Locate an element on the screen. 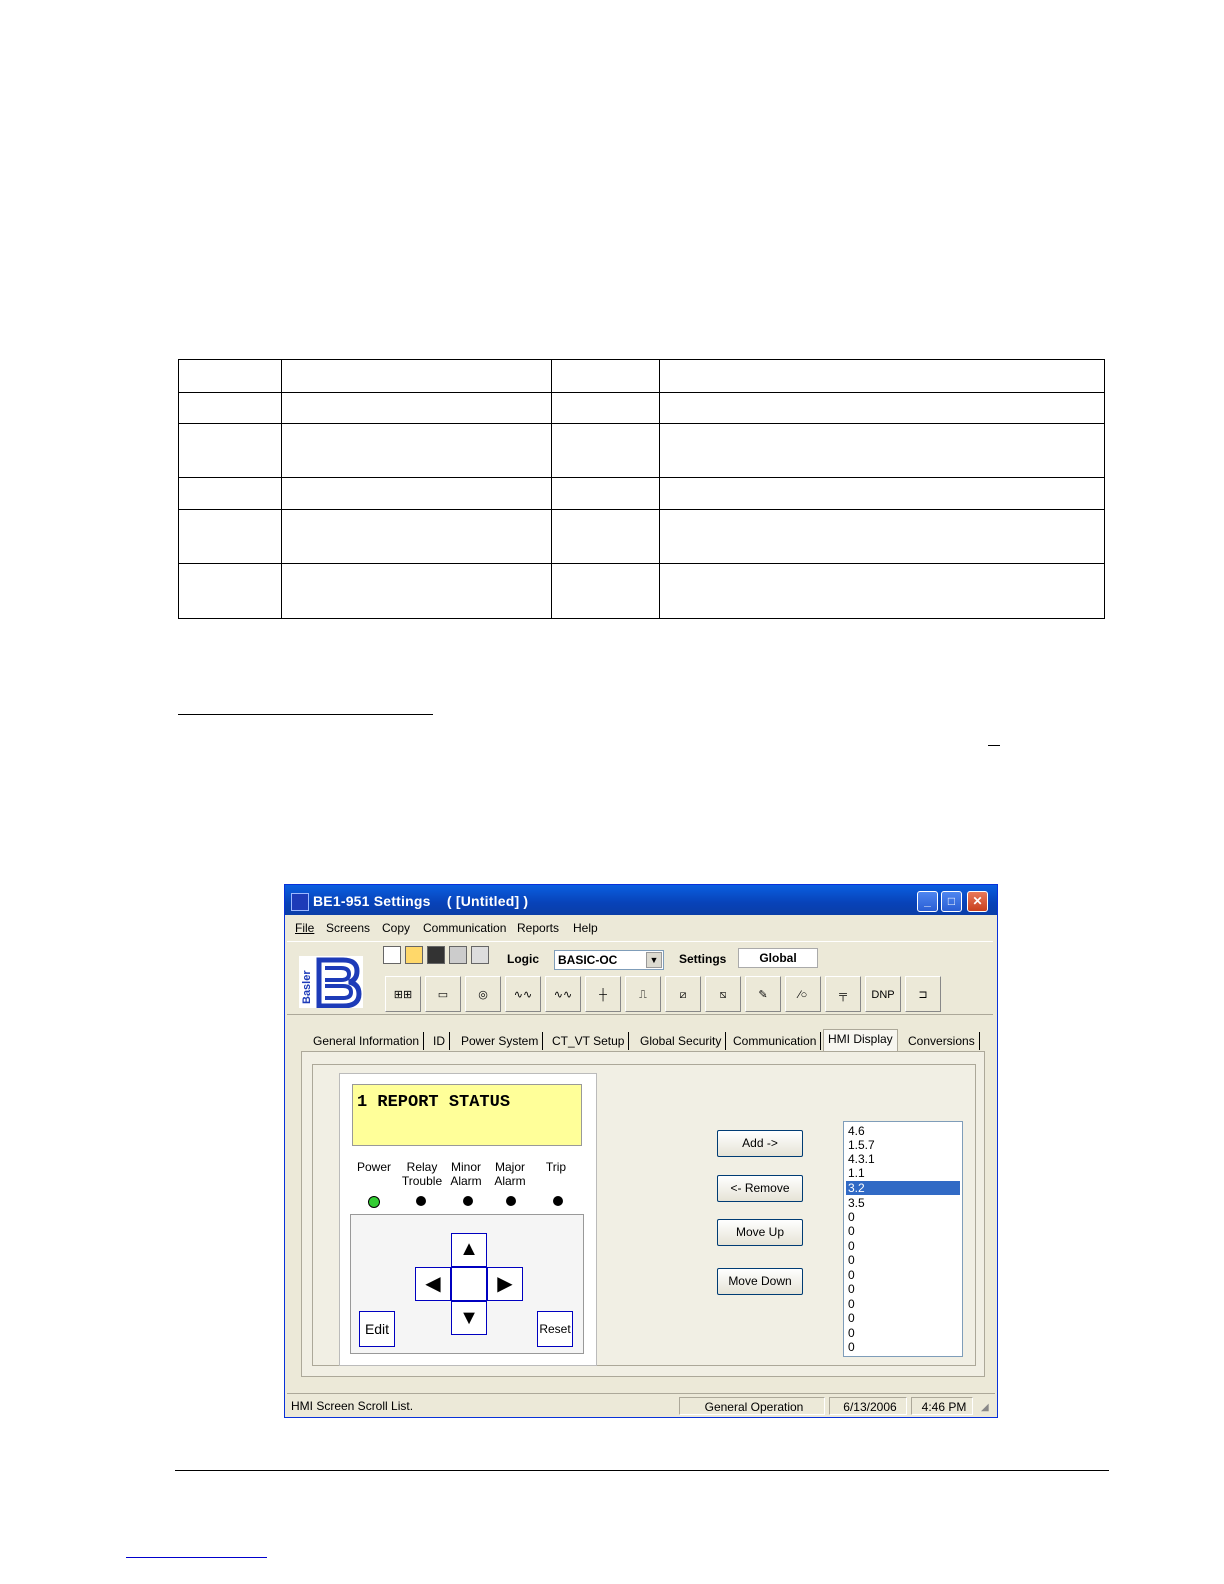  status-mode: General Operation is located at coordinates (752, 1406).